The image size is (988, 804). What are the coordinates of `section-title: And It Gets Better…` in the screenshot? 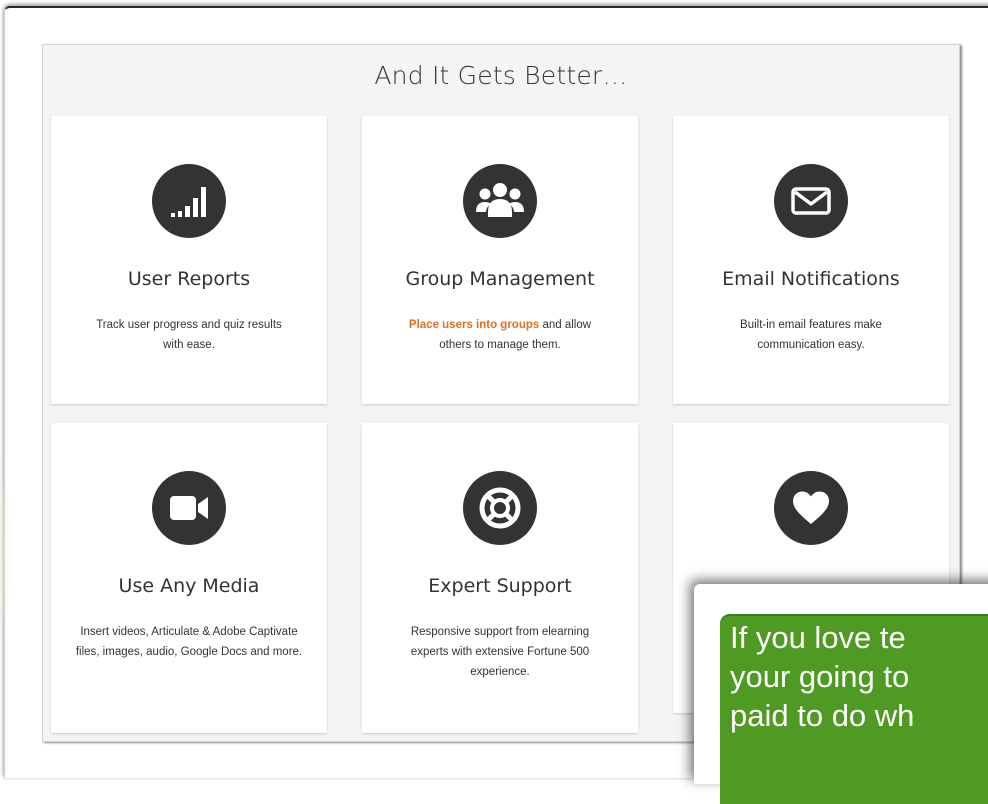 It's located at (501, 75).